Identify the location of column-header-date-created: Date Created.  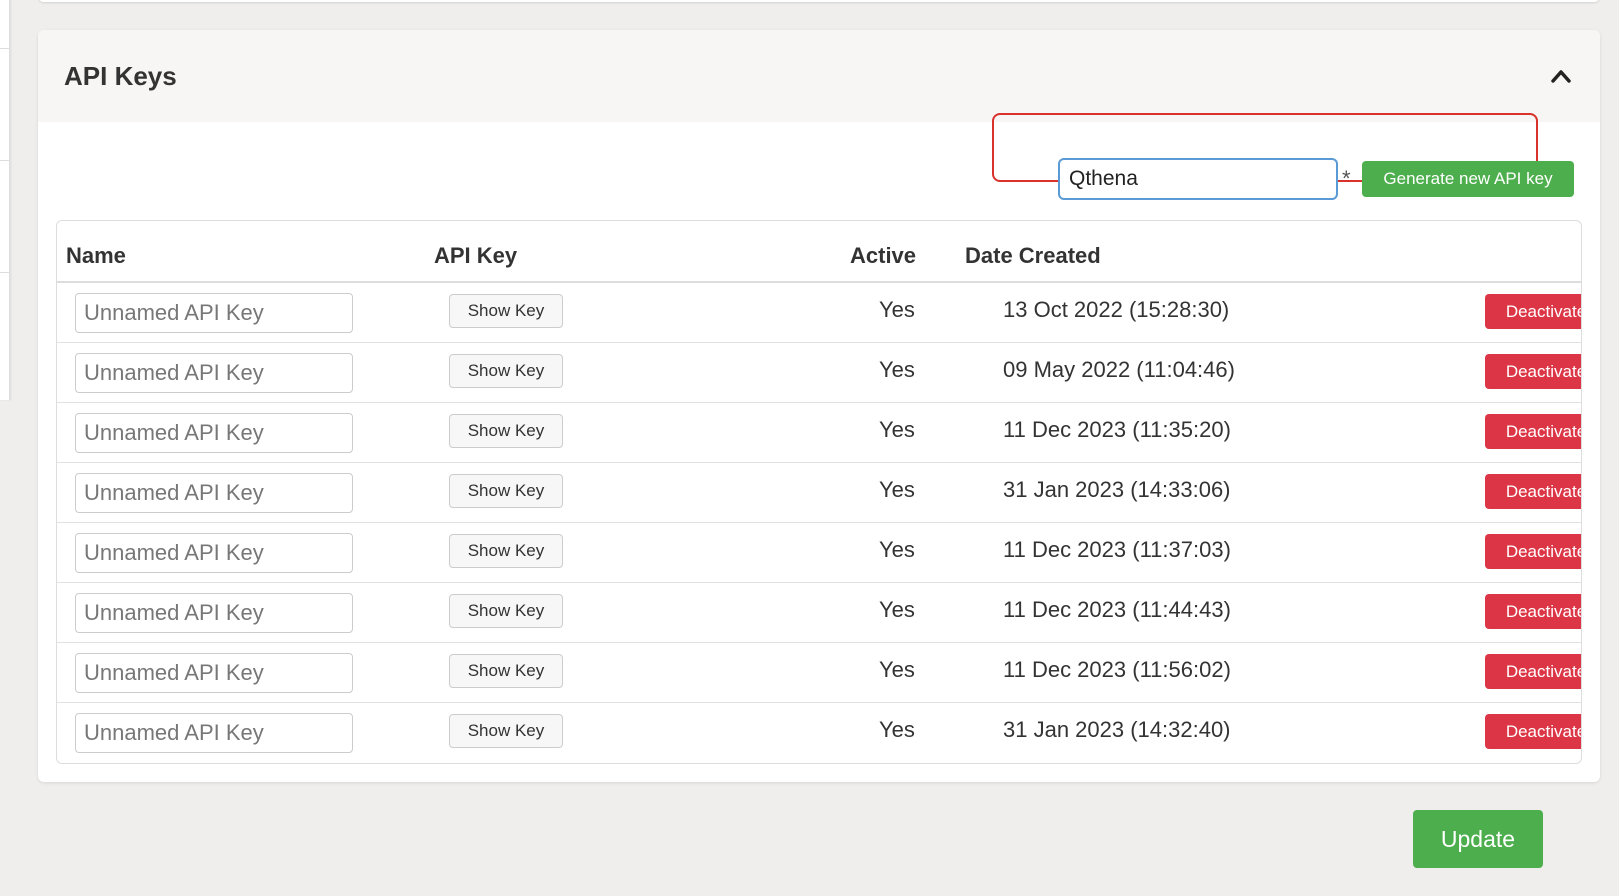
(1033, 255).